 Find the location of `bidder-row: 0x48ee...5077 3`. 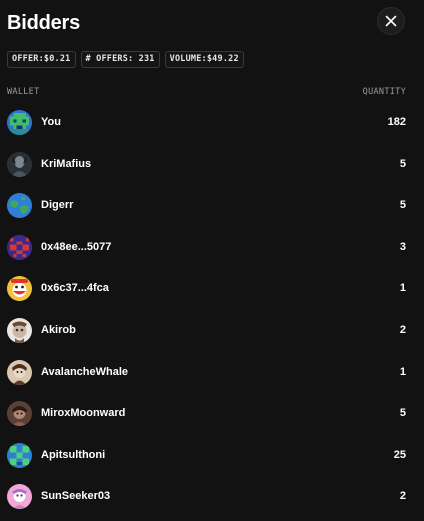

bidder-row: 0x48ee...5077 3 is located at coordinates (212, 248).